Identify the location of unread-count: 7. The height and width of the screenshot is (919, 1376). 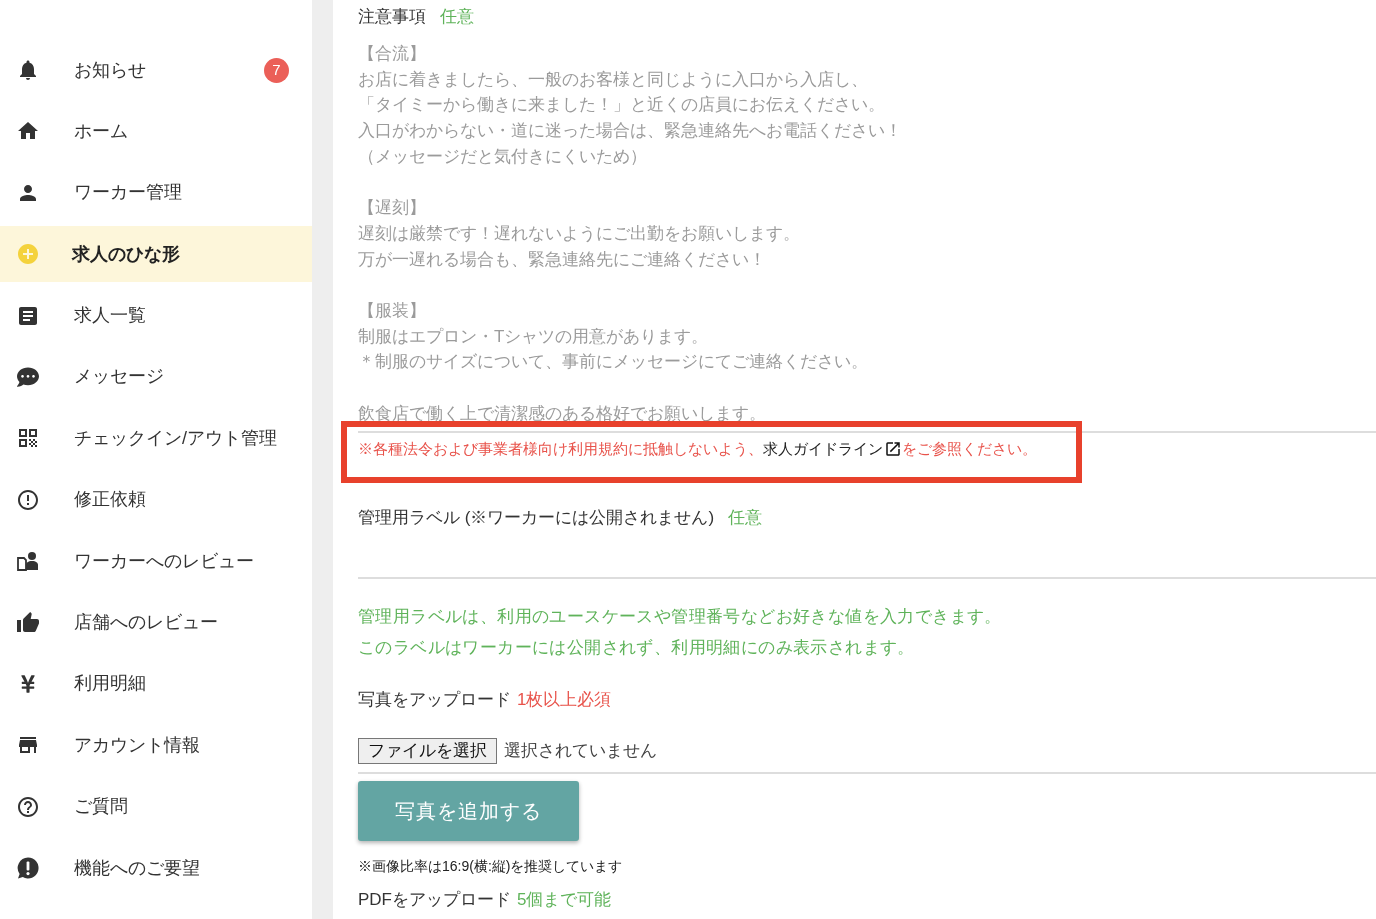
(276, 70).